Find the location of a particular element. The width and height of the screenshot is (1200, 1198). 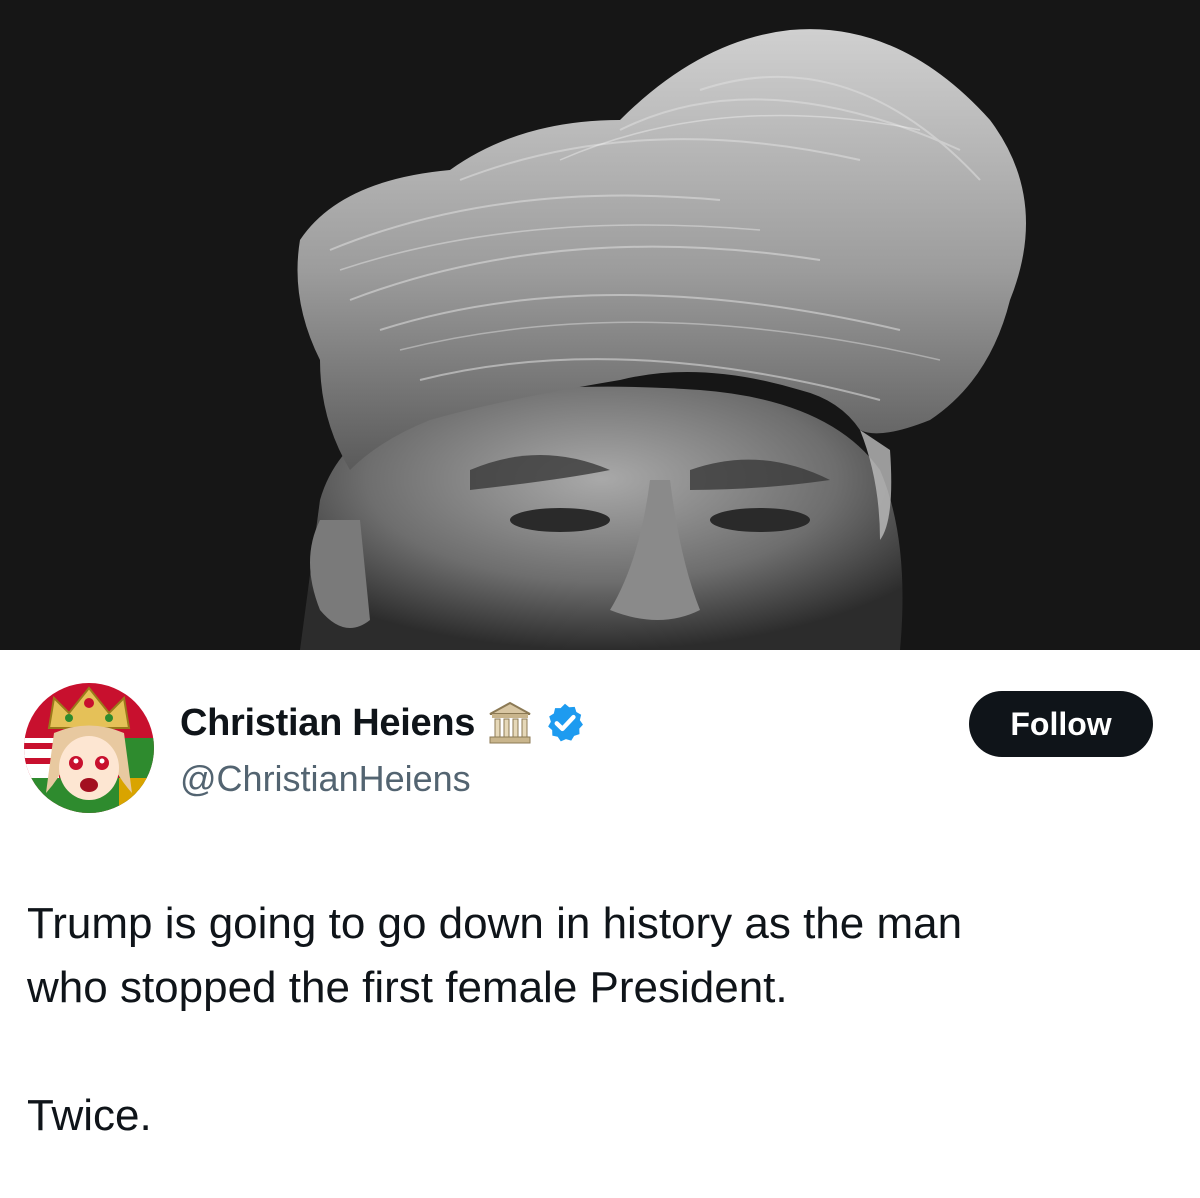

classical-building-icon is located at coordinates (510, 722).